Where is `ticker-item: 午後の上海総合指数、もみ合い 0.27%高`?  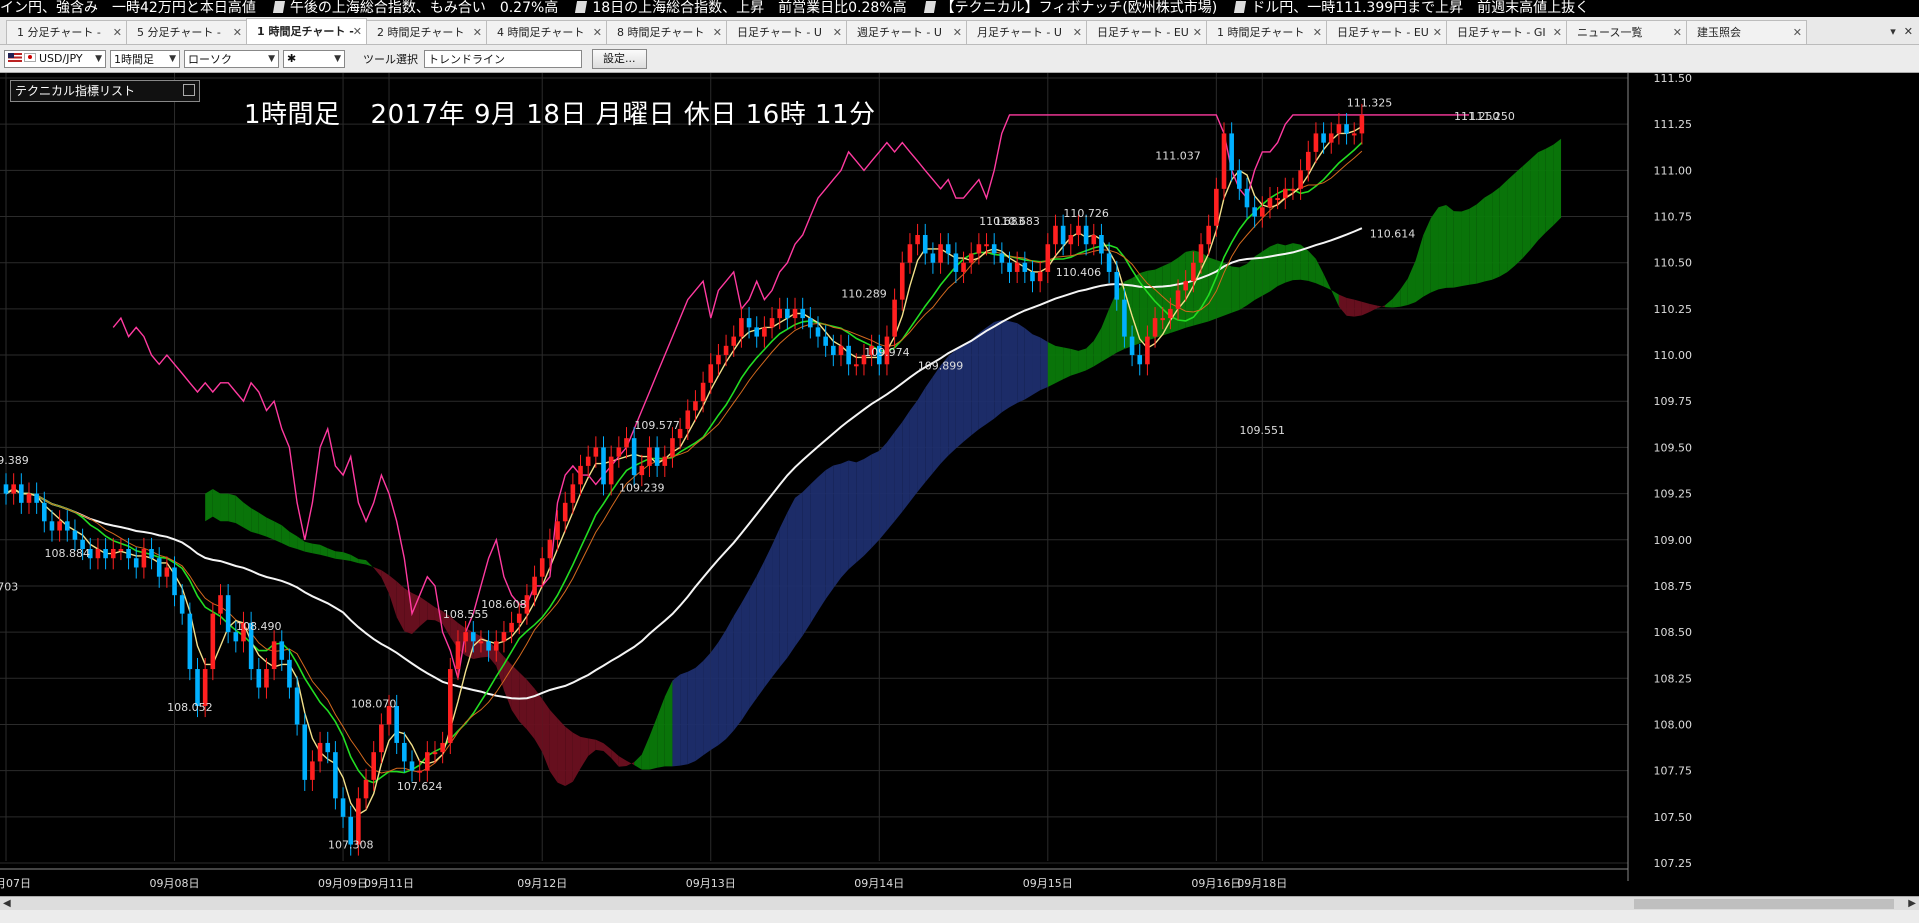 ticker-item: 午後の上海総合指数、もみ合い 0.27%高 is located at coordinates (415, 8).